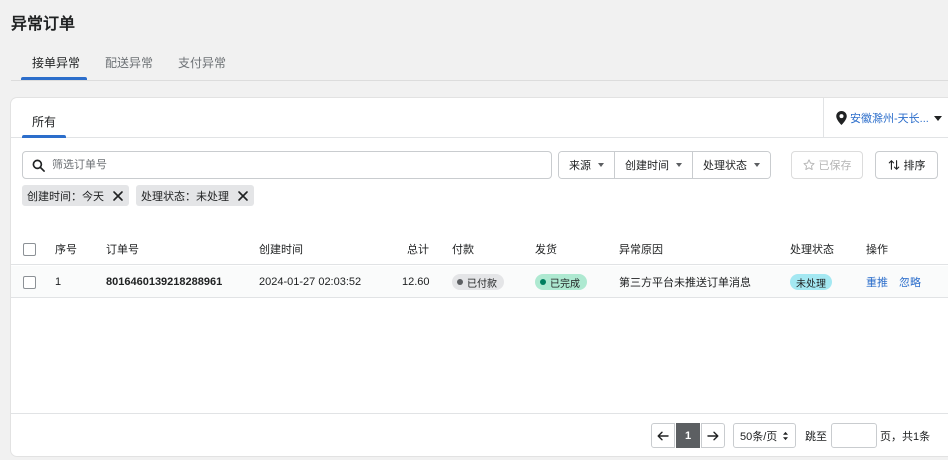 The width and height of the screenshot is (948, 460). What do you see at coordinates (43, 24) in the screenshot?
I see `page-title: 异常订单` at bounding box center [43, 24].